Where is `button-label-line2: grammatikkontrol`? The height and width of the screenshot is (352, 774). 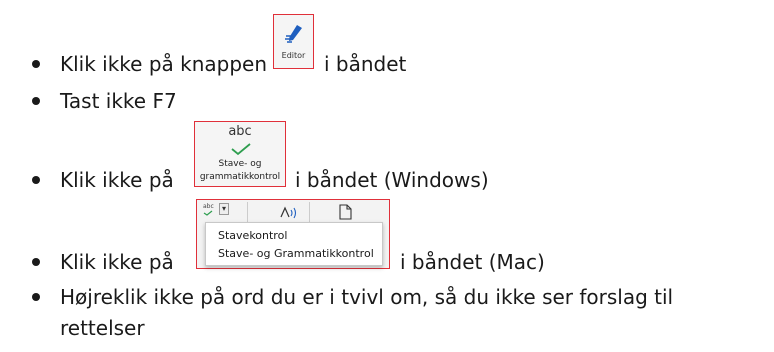
button-label-line2: grammatikkontrol is located at coordinates (240, 177).